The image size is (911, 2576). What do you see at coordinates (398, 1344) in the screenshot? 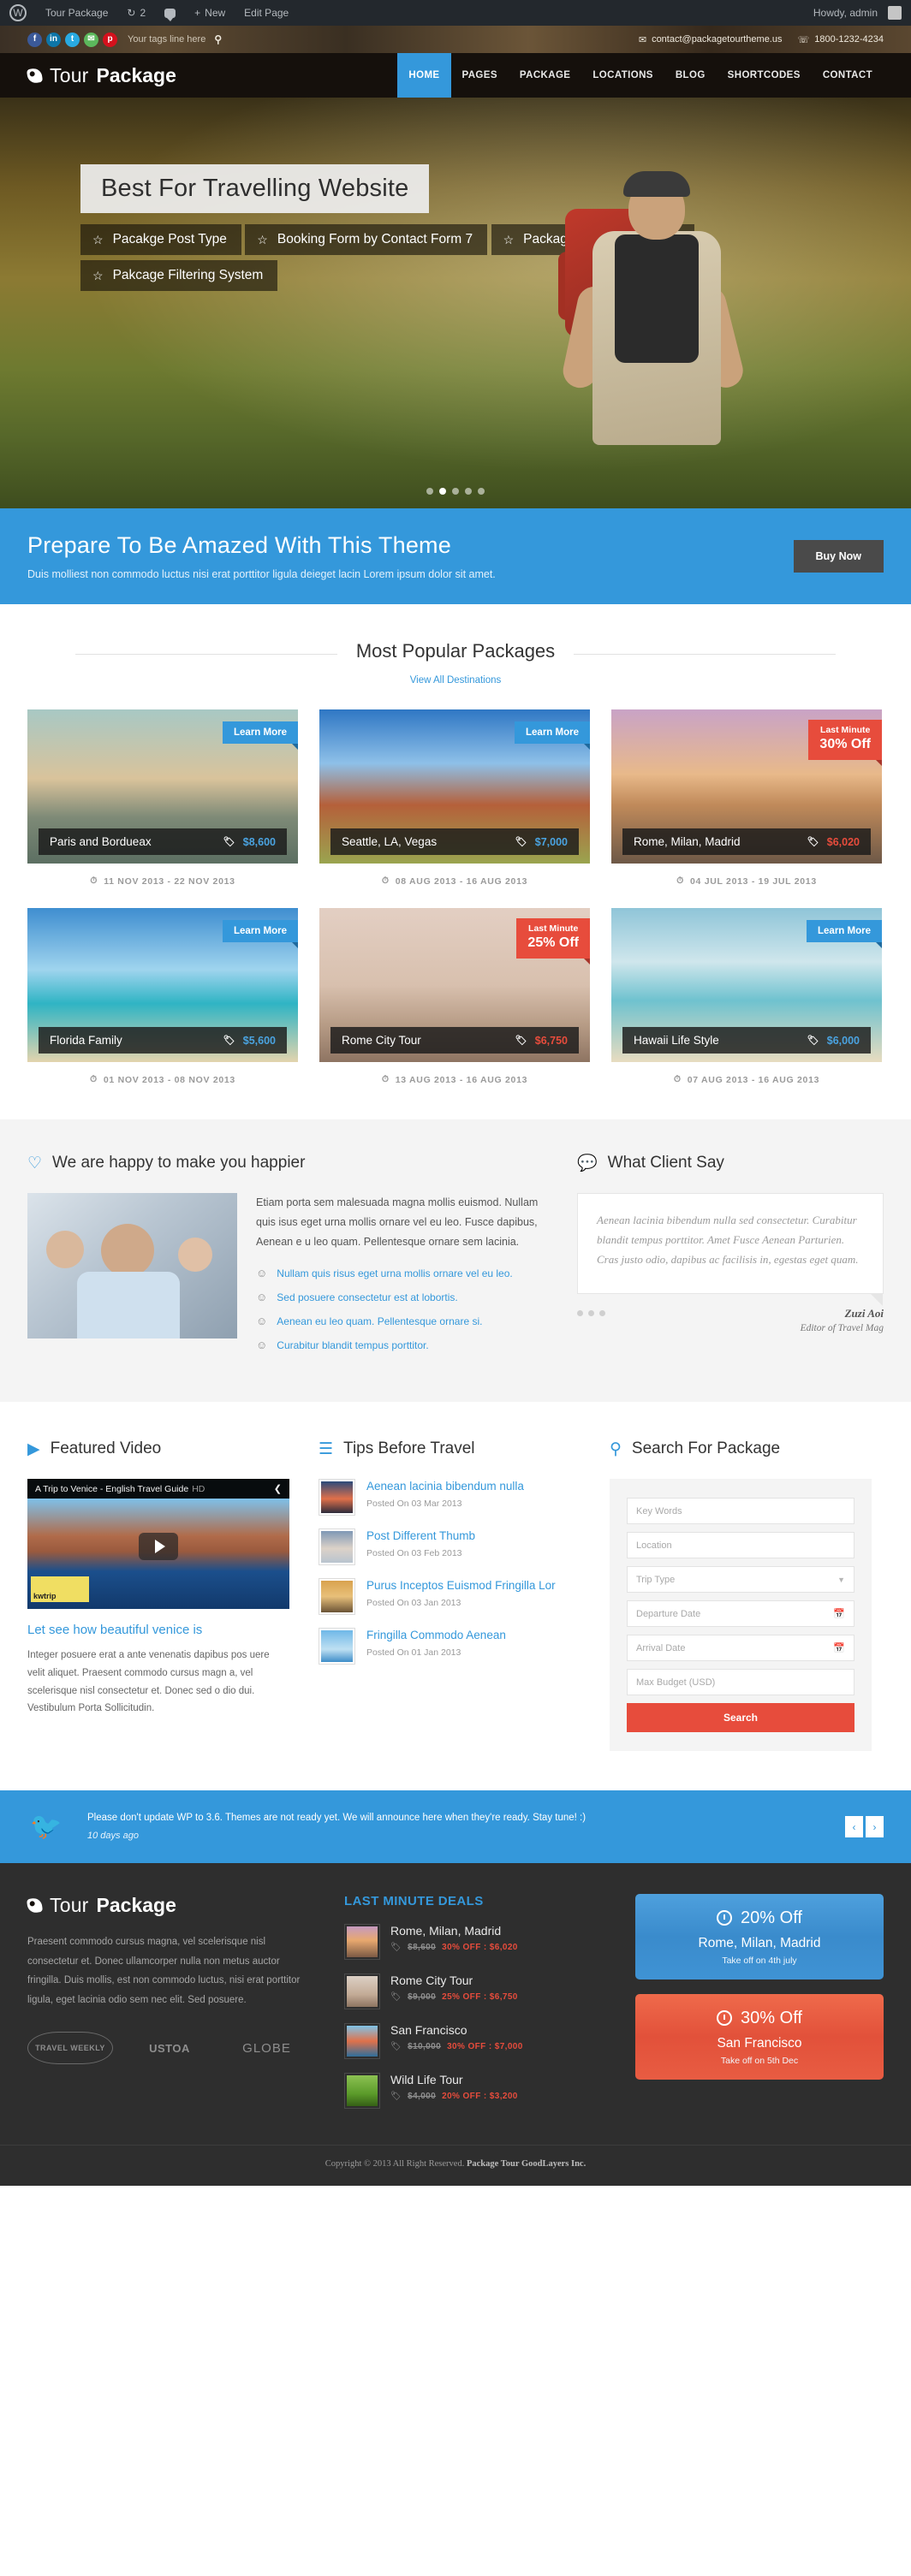
I see `happy-bullet: ☺ Curabitur blandit tempus porttitor.` at bounding box center [398, 1344].